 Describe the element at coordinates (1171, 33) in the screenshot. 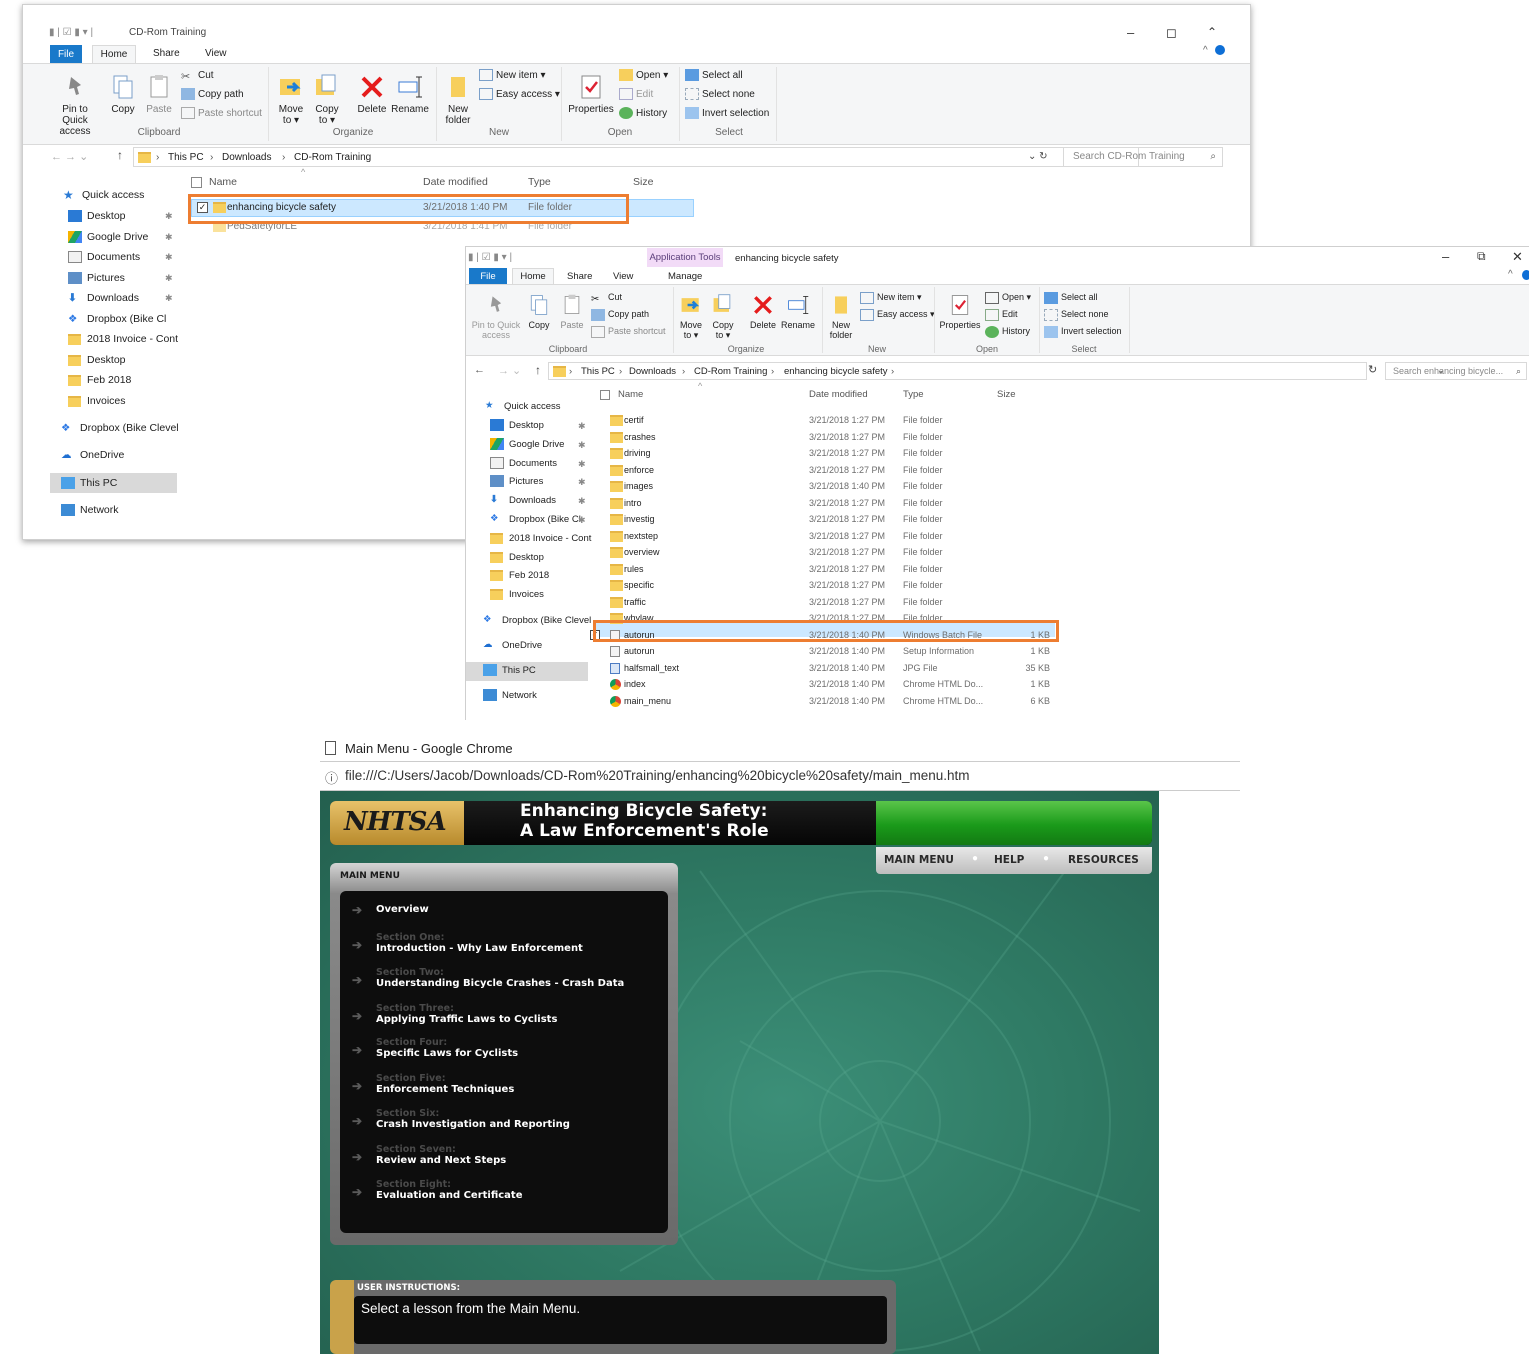

I see `restore-button: ◻` at that location.